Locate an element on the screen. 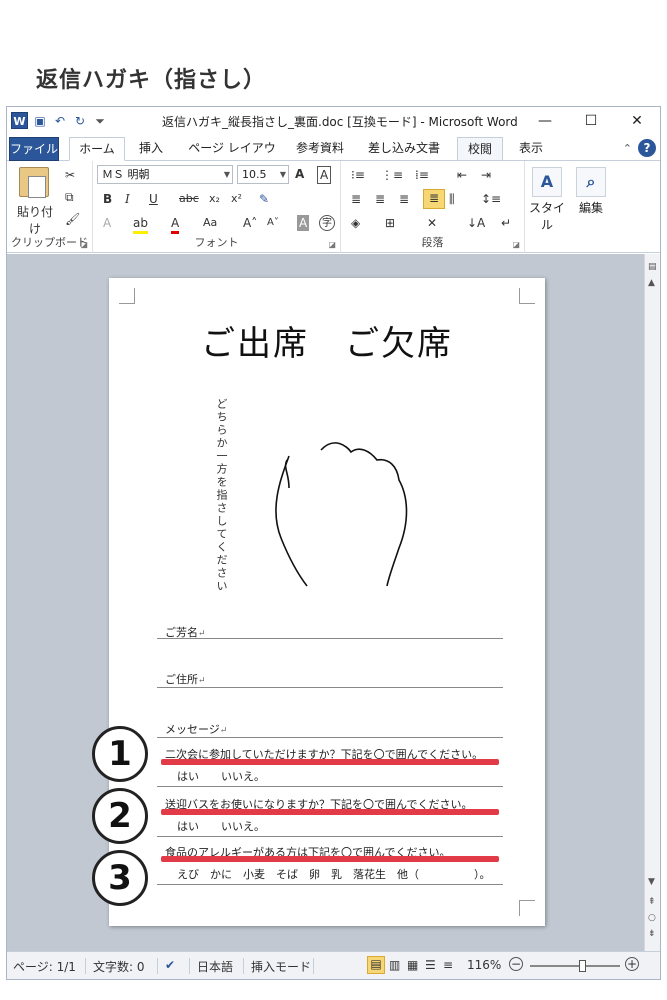 Image resolution: width=667 pixels, height=1000 pixels. shading-icon: ◈ is located at coordinates (355, 223).